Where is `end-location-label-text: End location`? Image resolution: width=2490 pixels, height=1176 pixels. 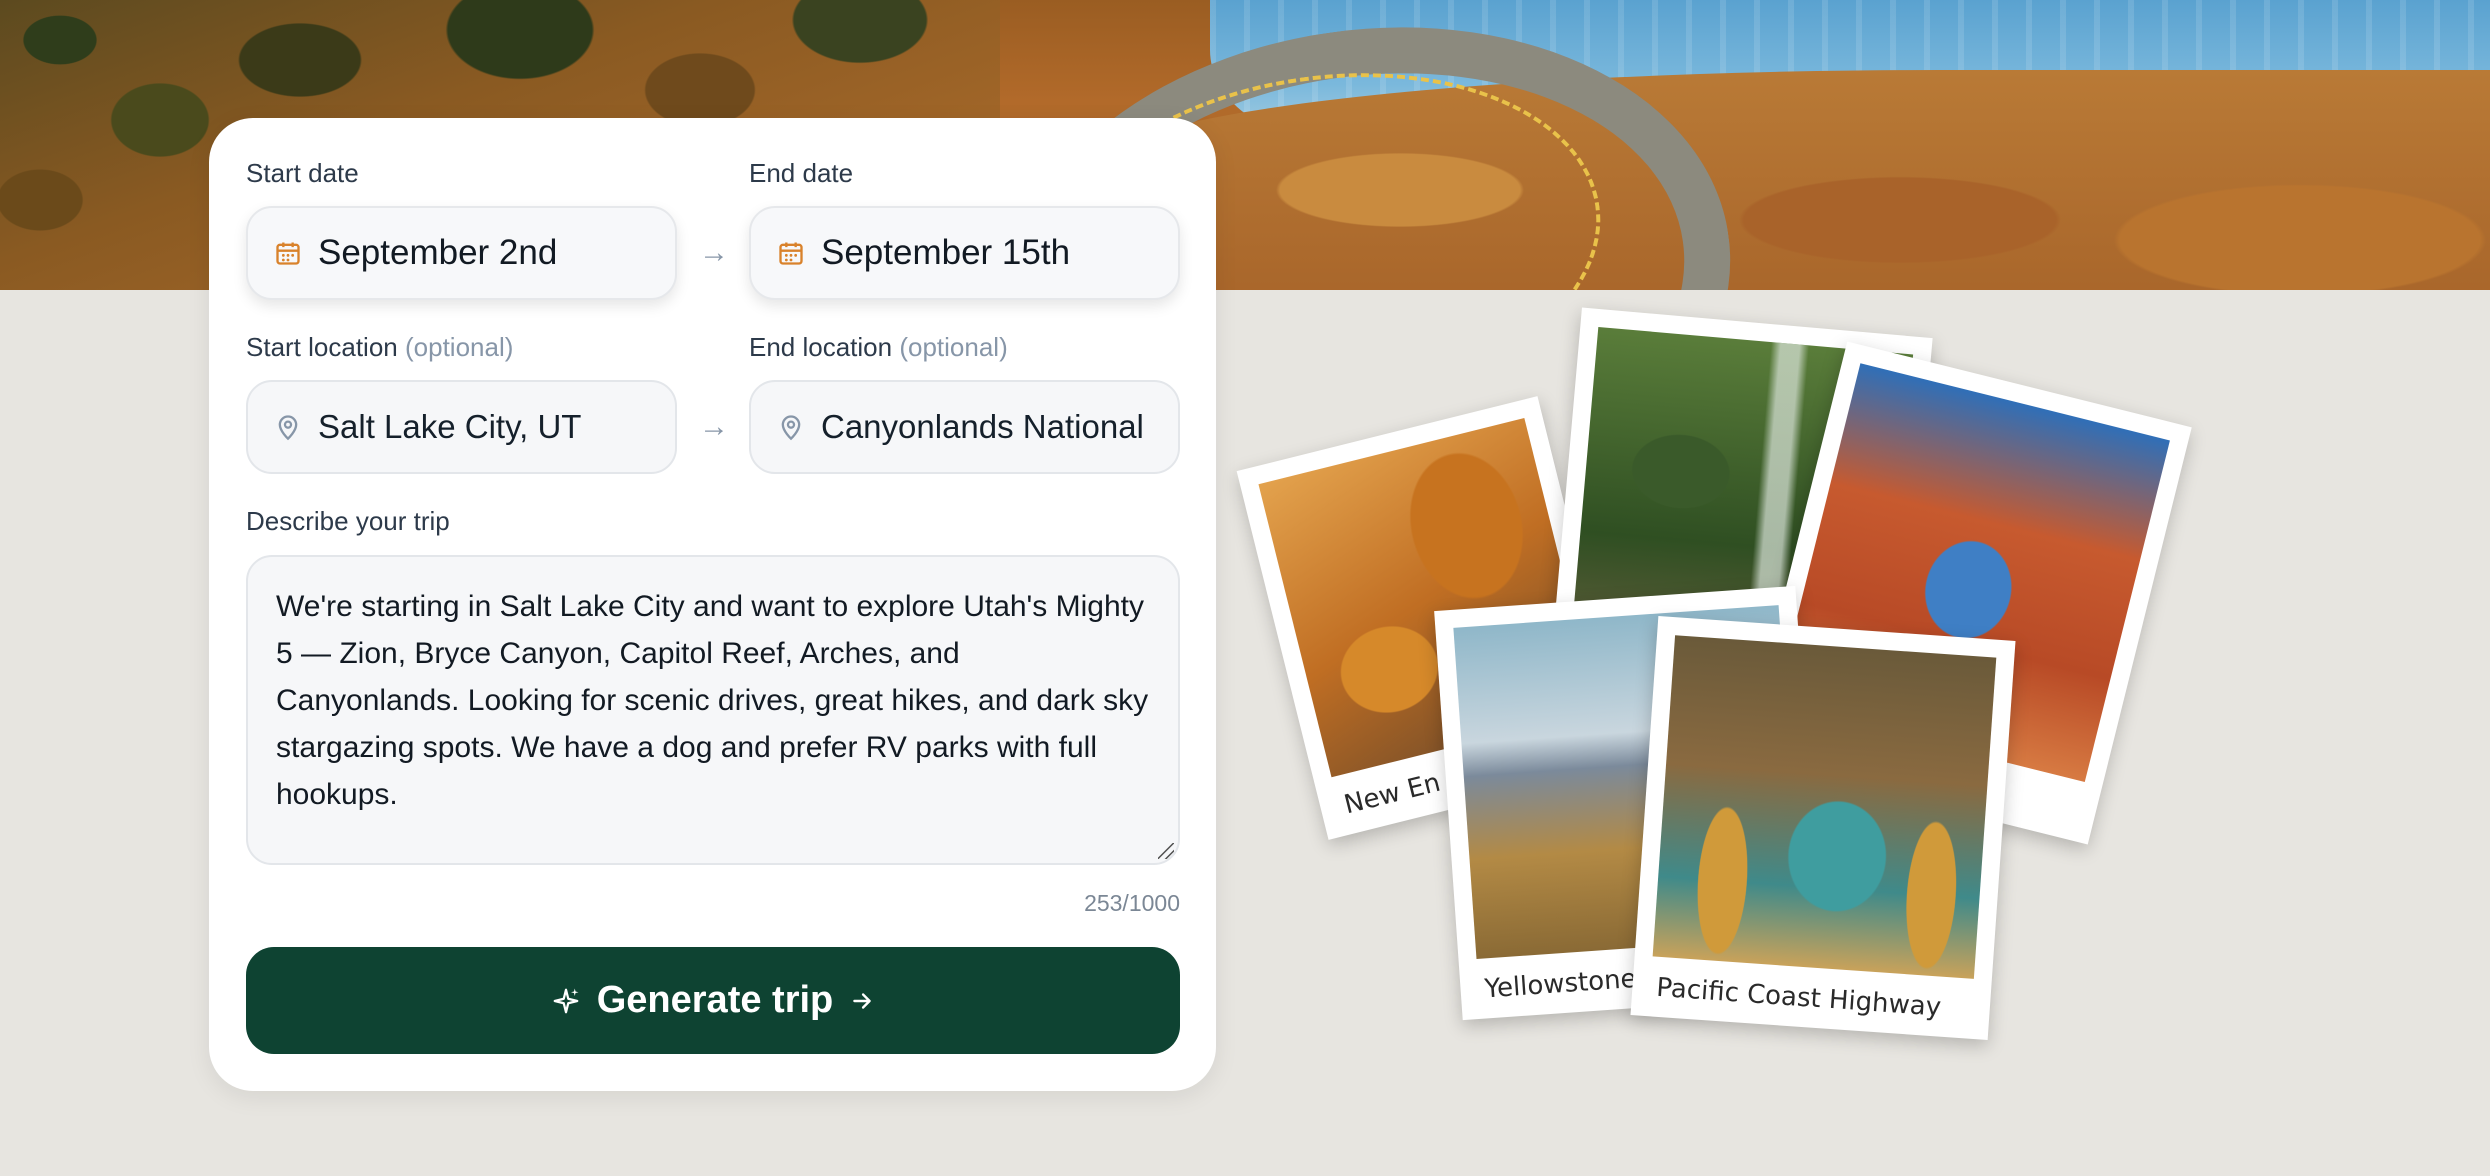 end-location-label-text: End location is located at coordinates (821, 347).